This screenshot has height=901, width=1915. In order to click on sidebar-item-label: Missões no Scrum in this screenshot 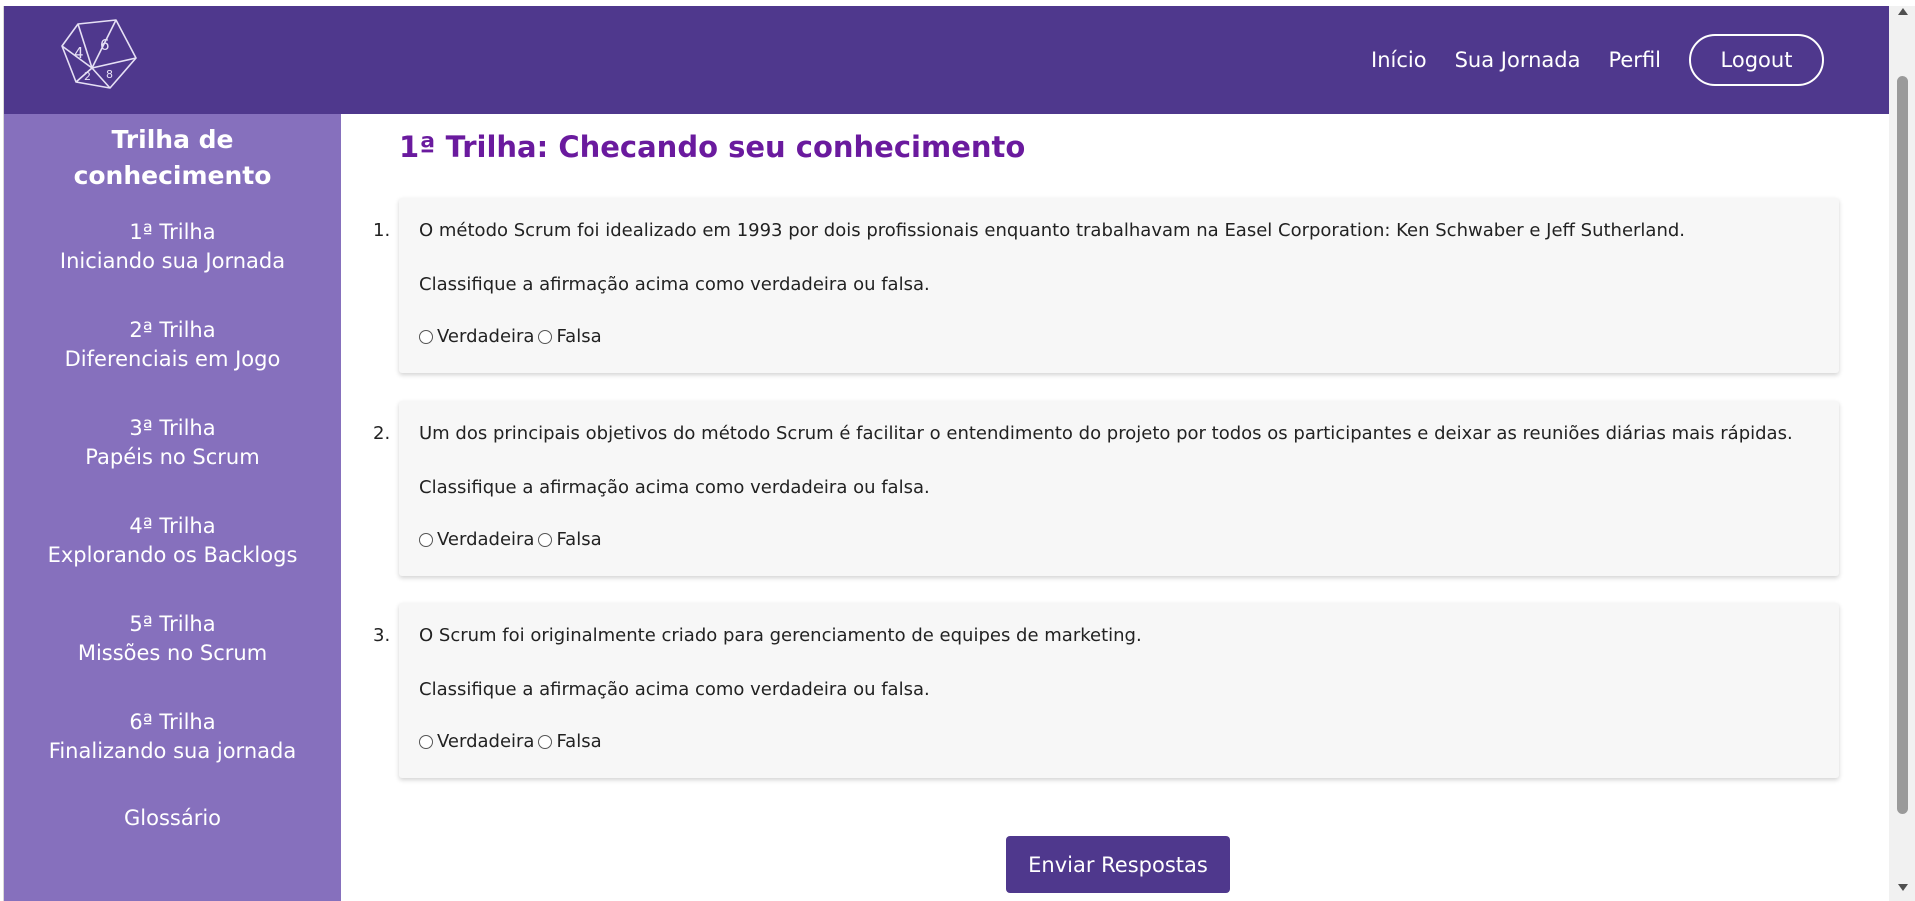, I will do `click(172, 653)`.